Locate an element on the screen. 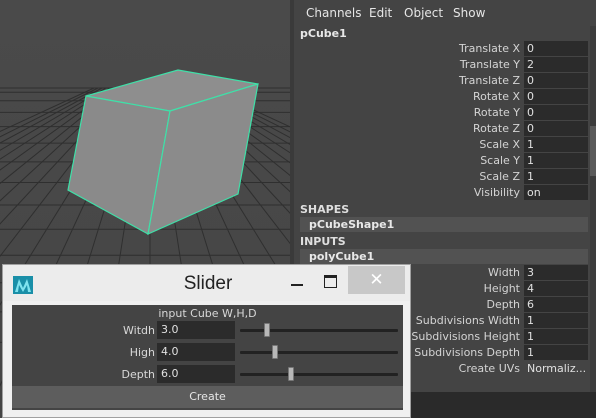 This screenshot has width=596, height=418. depth-slider-thumb is located at coordinates (290, 374).